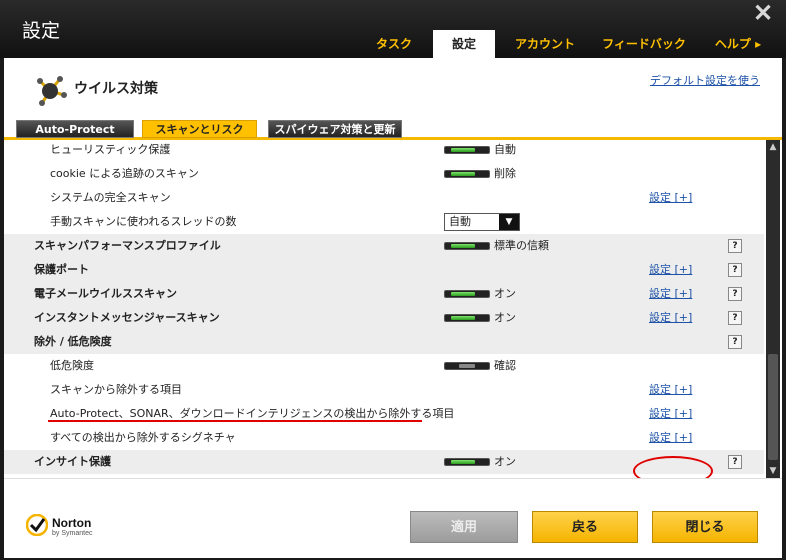 Image resolution: width=786 pixels, height=560 pixels. I want to click on nav-tab-tasks: タスク, so click(394, 44).